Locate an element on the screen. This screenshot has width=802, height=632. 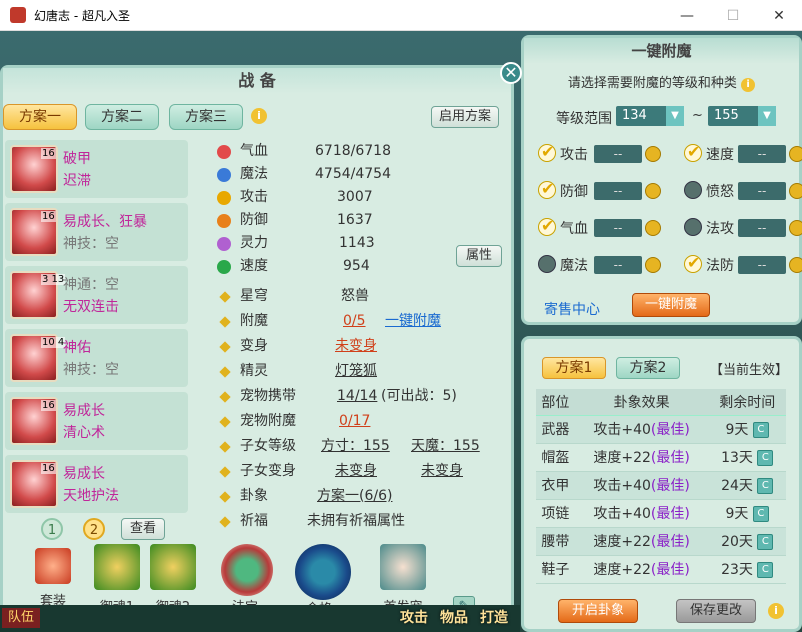
tab-plan-3: 方案三 is located at coordinates (206, 117).